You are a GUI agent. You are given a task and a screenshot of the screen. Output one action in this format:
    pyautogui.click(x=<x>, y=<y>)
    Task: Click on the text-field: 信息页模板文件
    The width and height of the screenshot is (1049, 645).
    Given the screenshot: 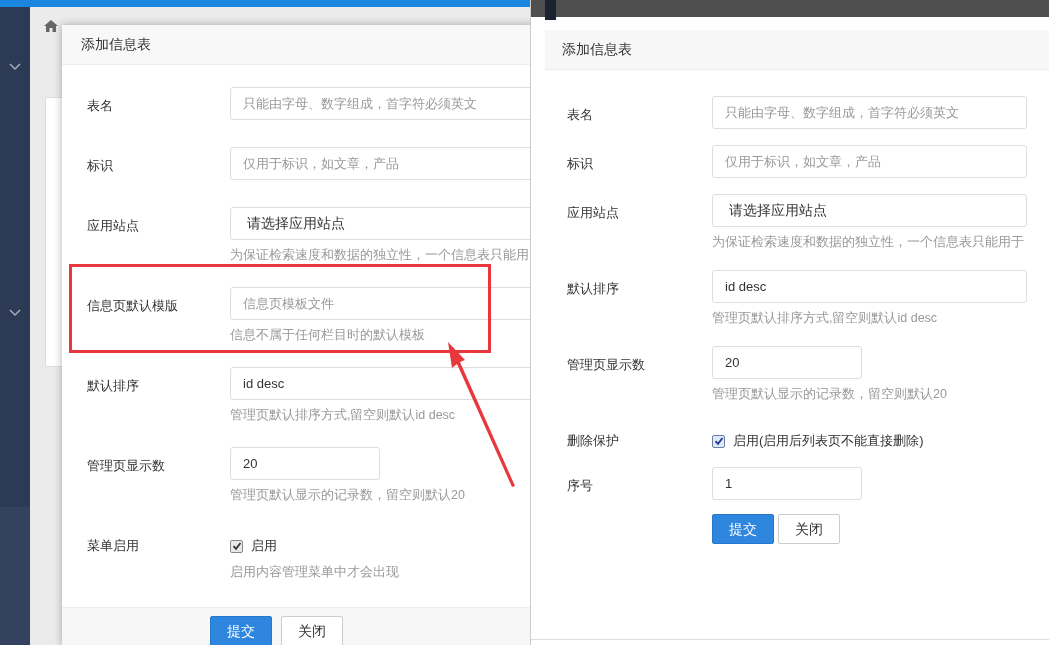 What is the action you would take?
    pyautogui.click(x=380, y=303)
    